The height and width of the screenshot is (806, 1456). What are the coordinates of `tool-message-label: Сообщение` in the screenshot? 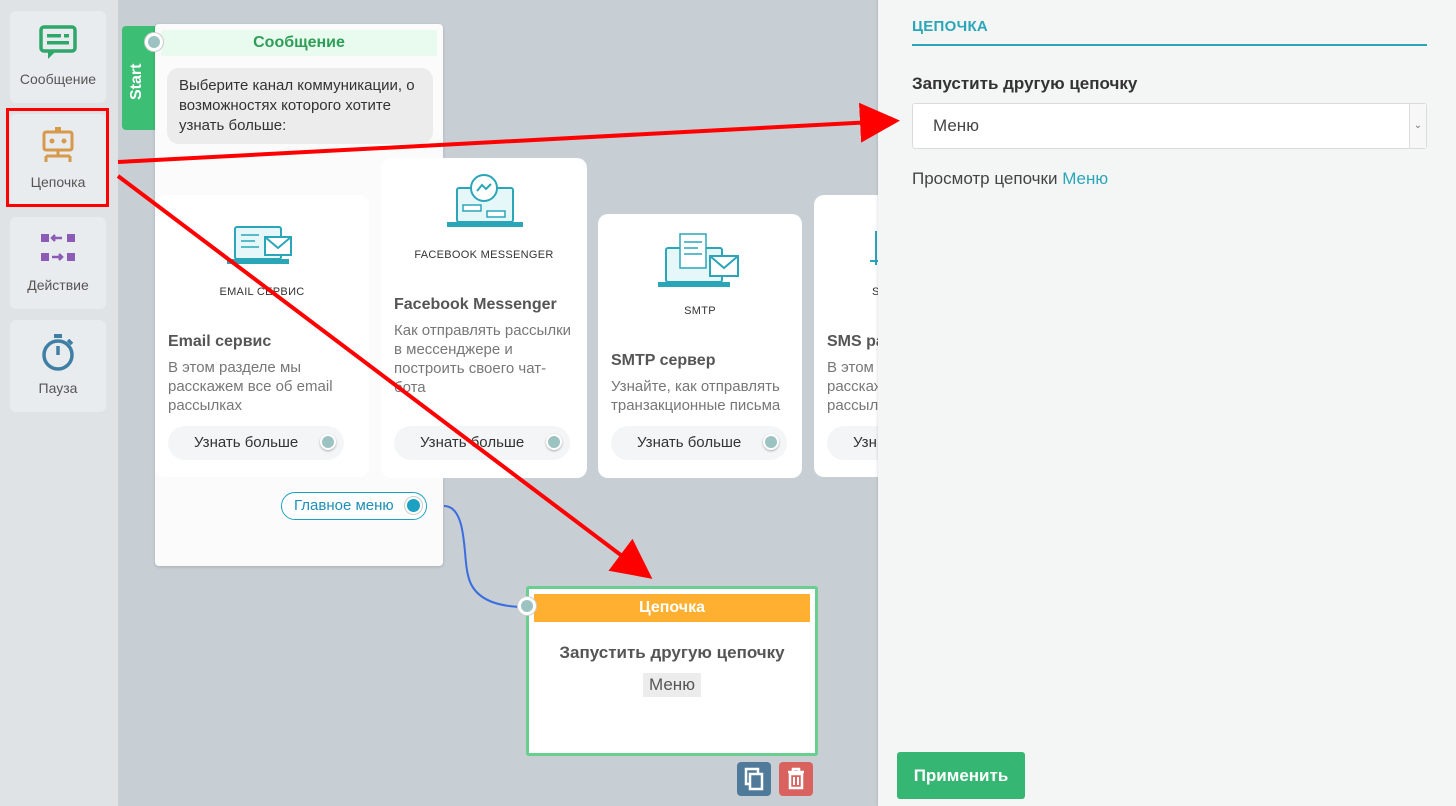 It's located at (58, 79).